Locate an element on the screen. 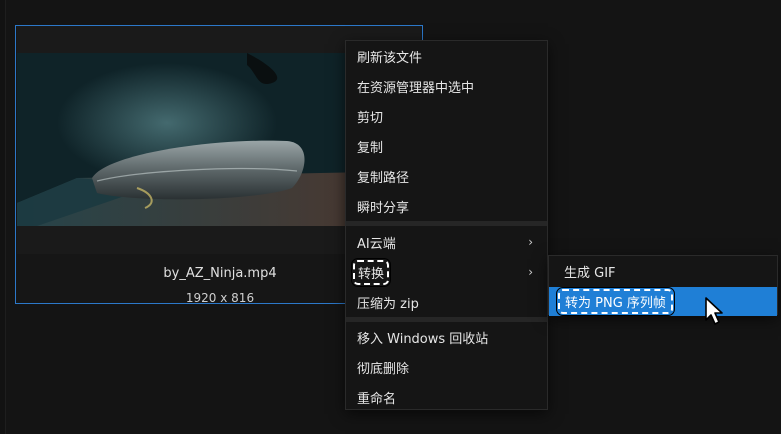  menu-item-label: 彻底删除 is located at coordinates (383, 369).